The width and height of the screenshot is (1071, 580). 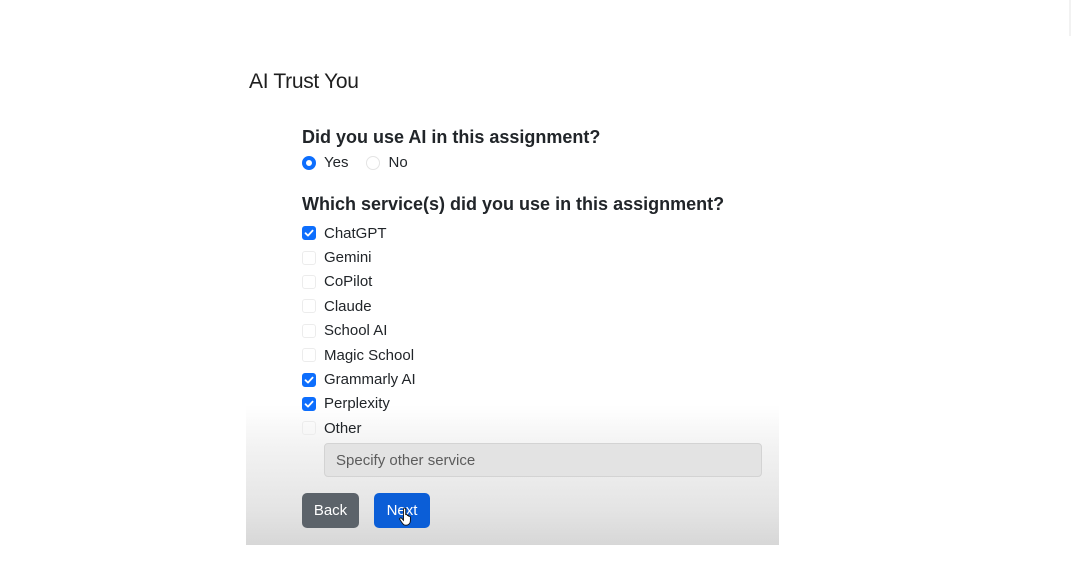 What do you see at coordinates (348, 306) in the screenshot?
I see `service-label: Claude` at bounding box center [348, 306].